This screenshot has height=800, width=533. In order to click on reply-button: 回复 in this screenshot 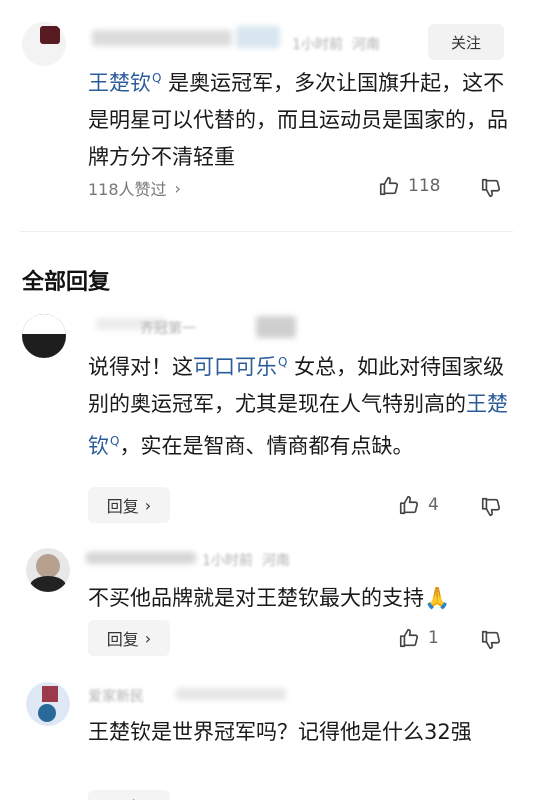, I will do `click(129, 795)`.